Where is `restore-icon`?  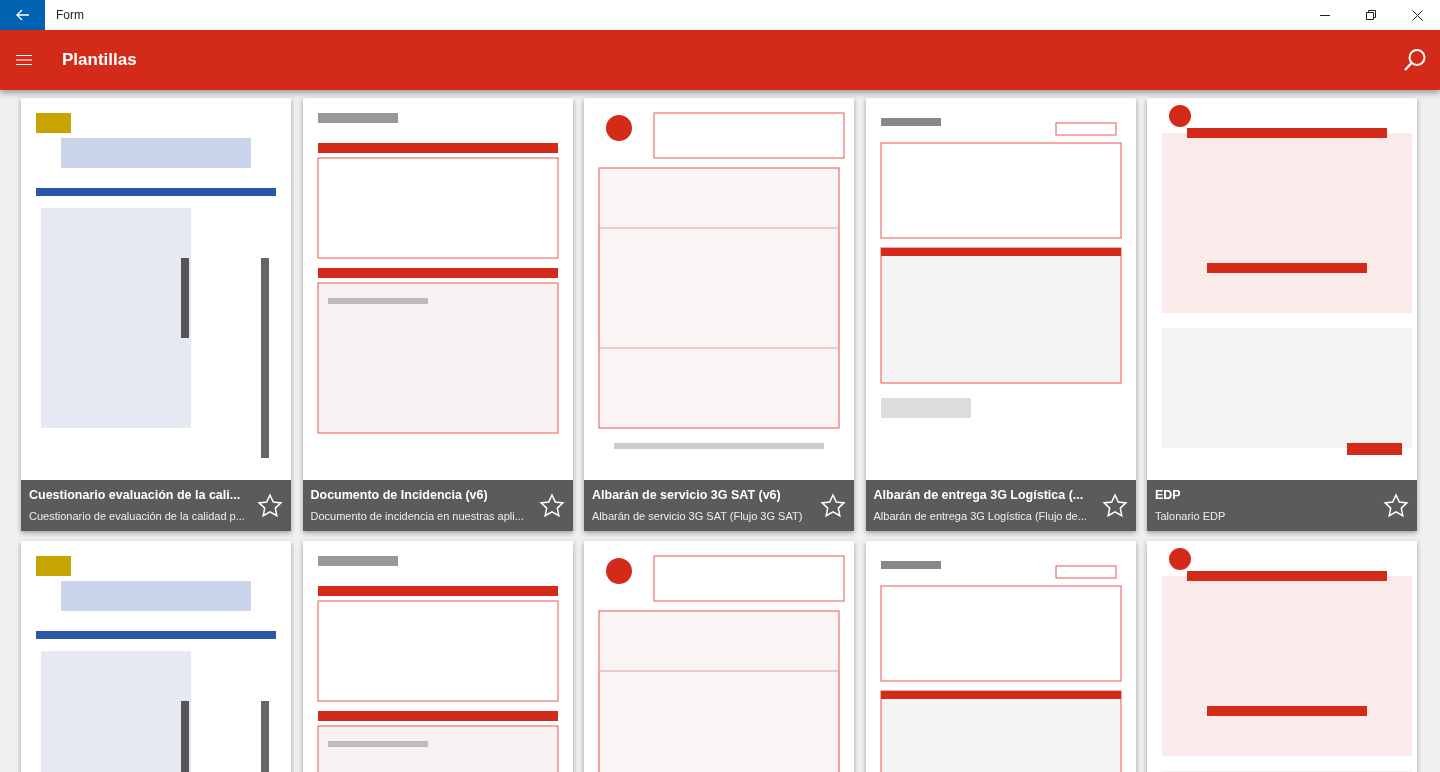
restore-icon is located at coordinates (1371, 15).